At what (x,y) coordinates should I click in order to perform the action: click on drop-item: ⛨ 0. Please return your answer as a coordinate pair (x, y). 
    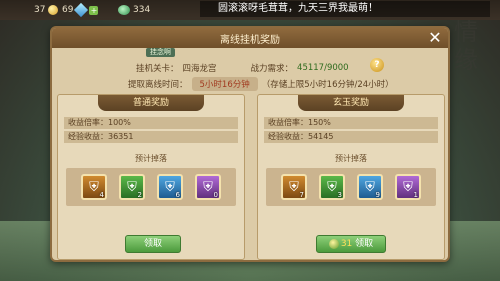
    Looking at the image, I should click on (208, 187).